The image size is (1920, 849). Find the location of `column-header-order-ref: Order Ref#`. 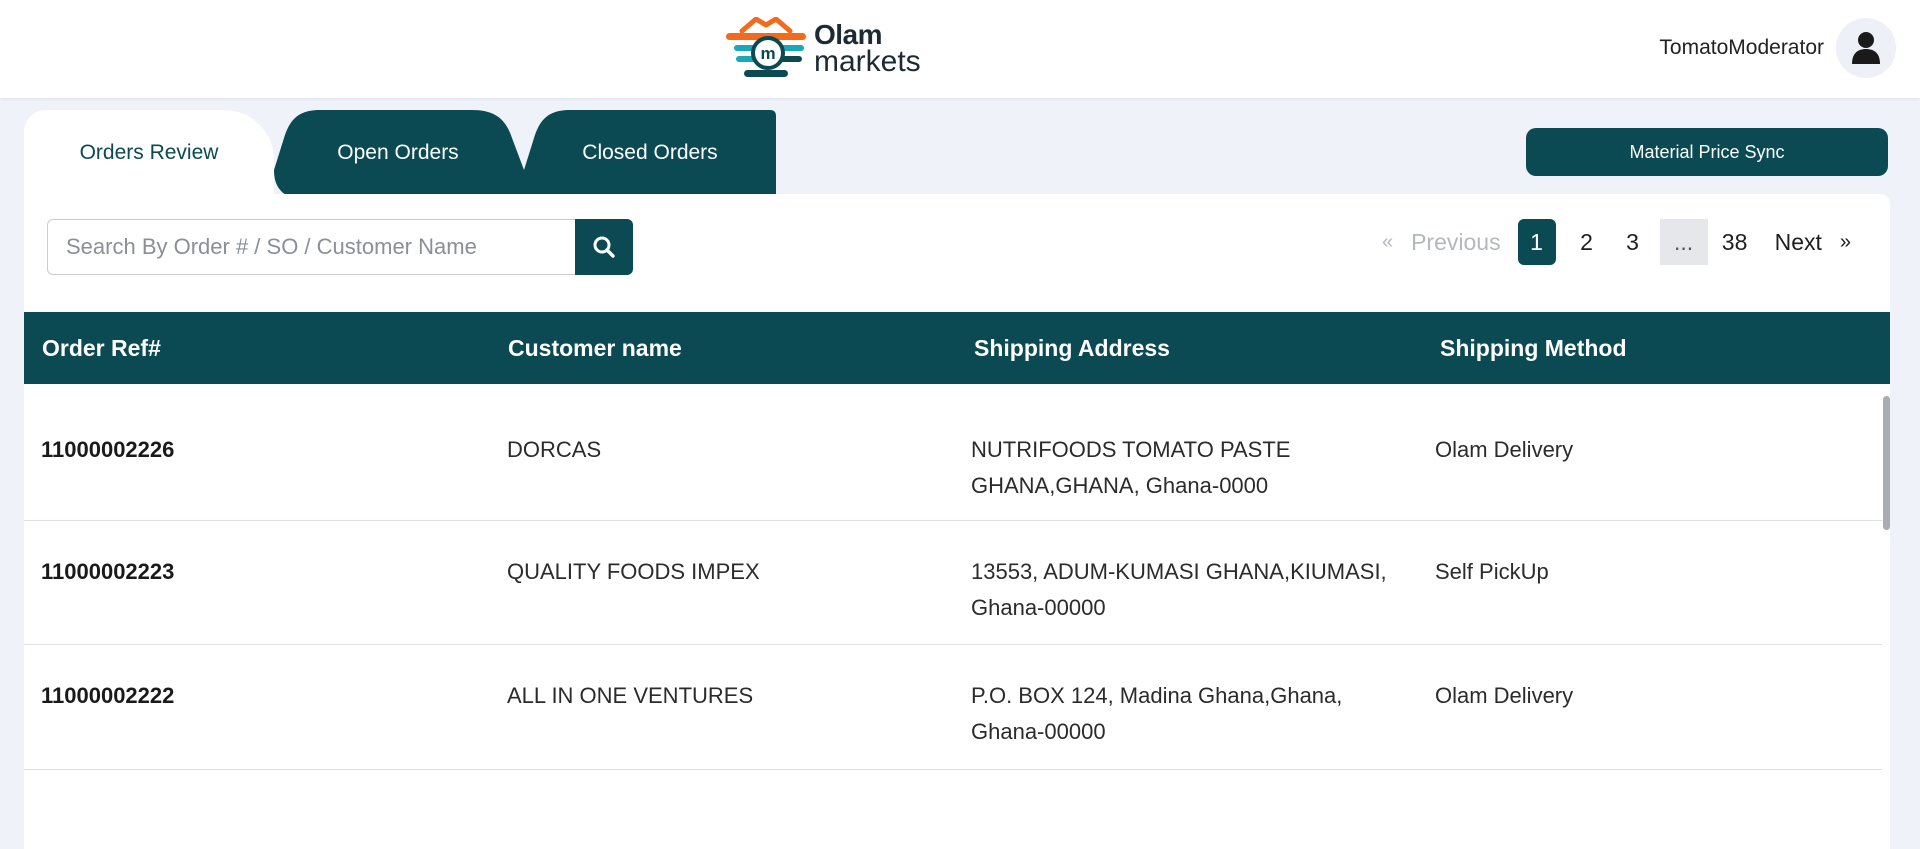

column-header-order-ref: Order Ref# is located at coordinates (101, 348).